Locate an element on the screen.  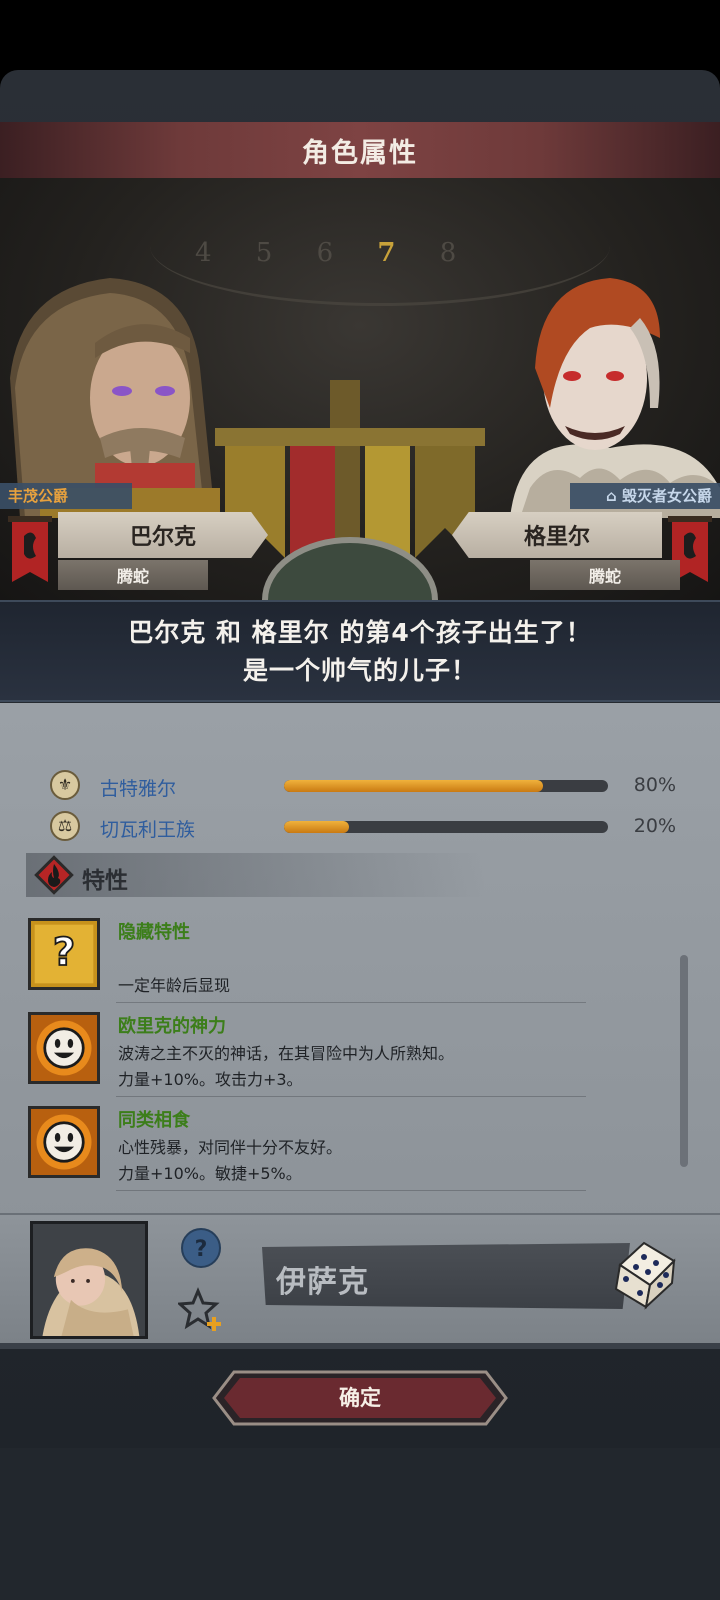
traits-section-title: 特性 is located at coordinates (105, 881).